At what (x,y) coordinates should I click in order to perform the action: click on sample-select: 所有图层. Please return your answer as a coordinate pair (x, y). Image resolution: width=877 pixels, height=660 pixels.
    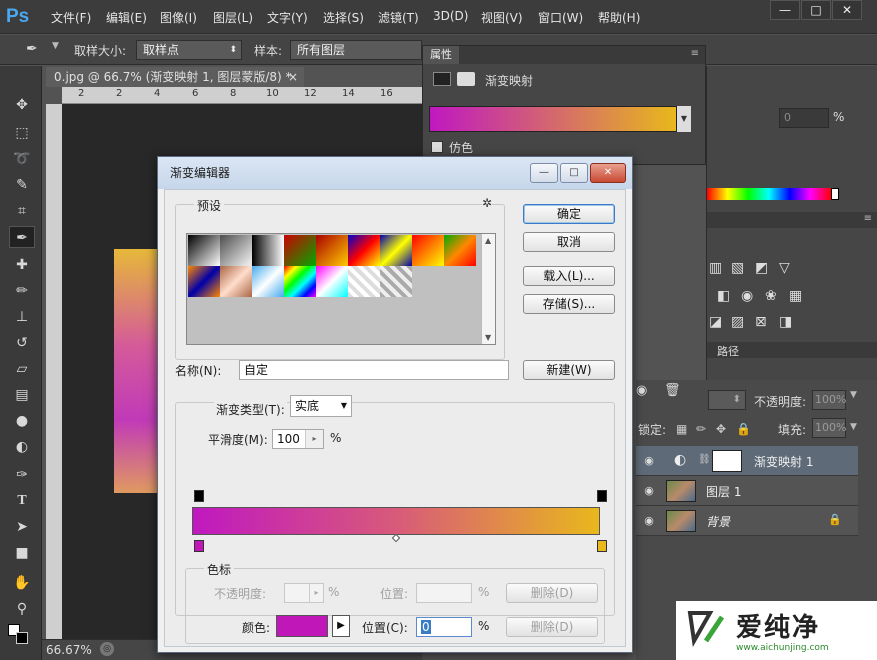
    Looking at the image, I should click on (356, 50).